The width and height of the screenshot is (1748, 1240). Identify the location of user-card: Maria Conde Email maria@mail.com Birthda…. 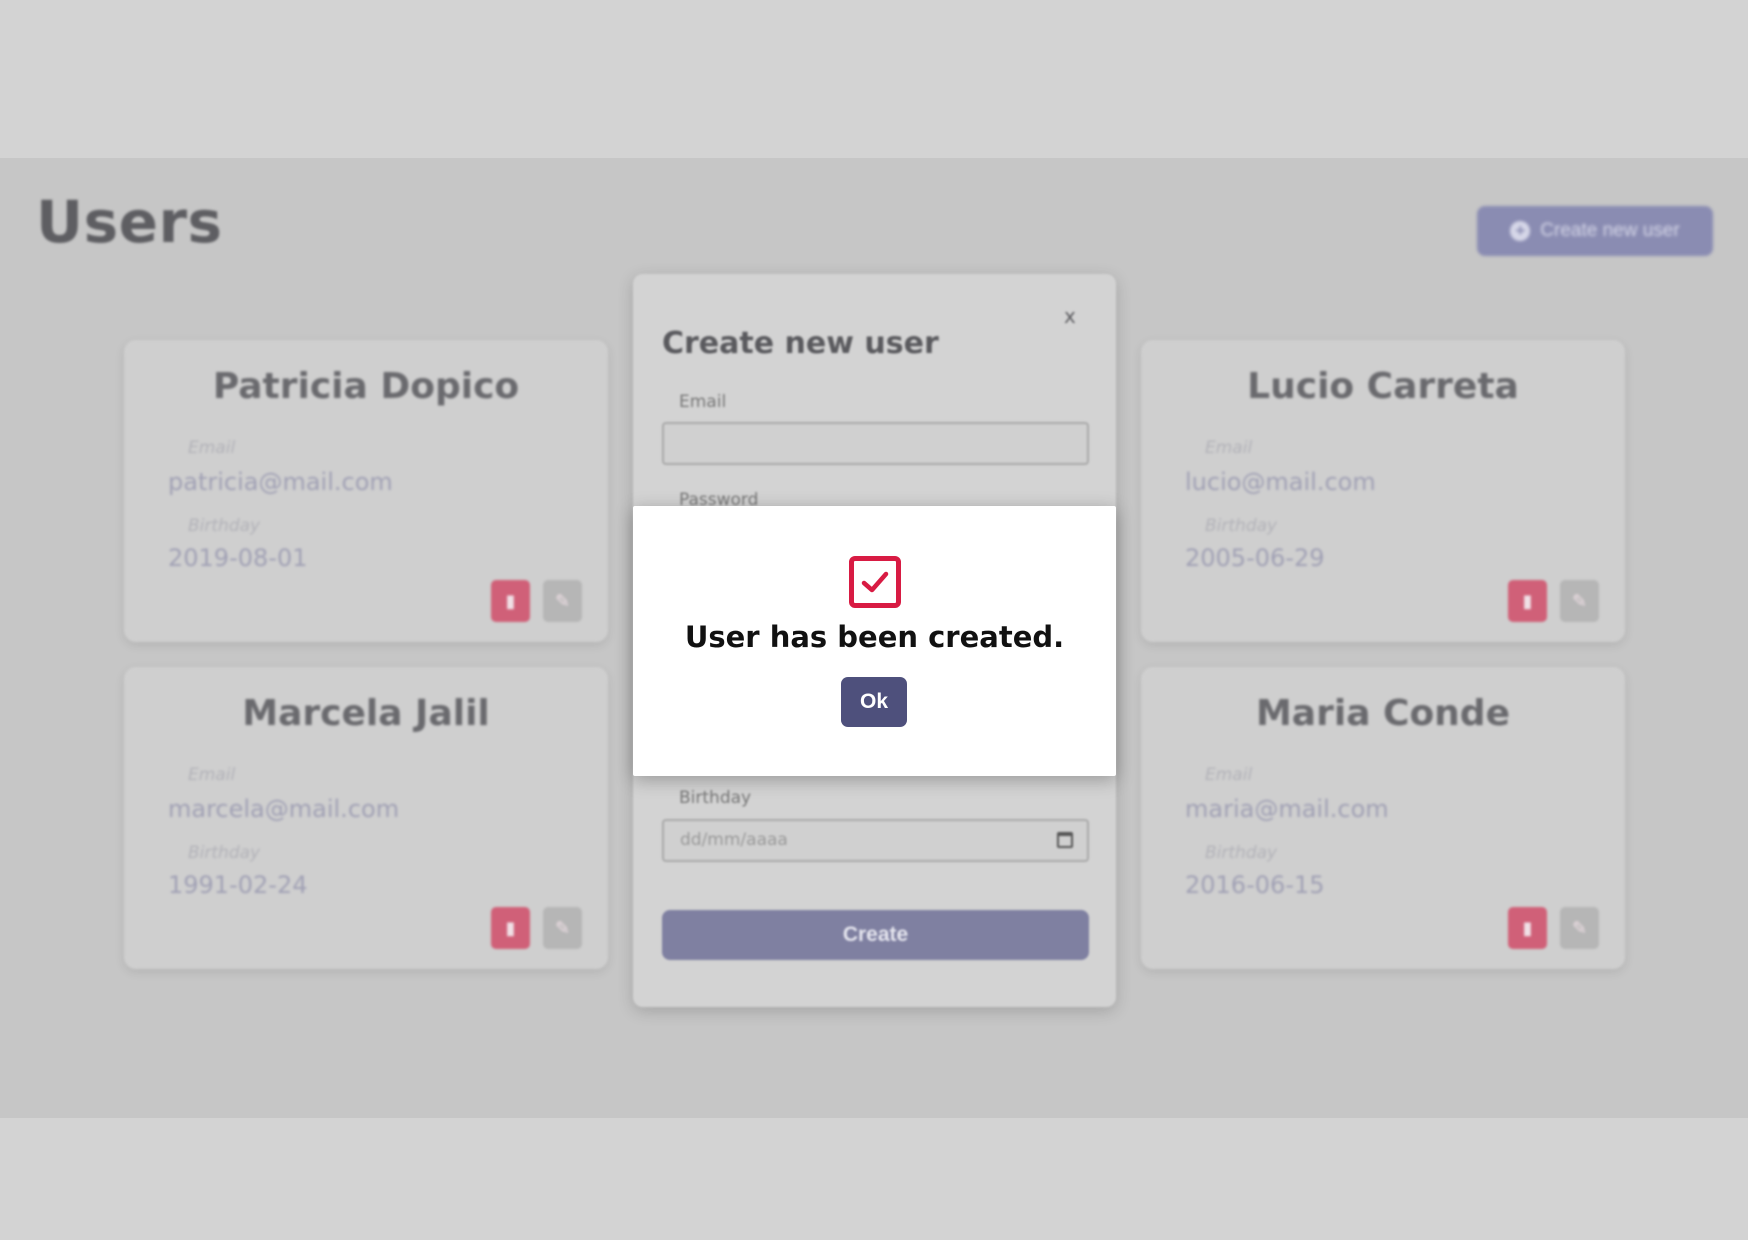
(1383, 818).